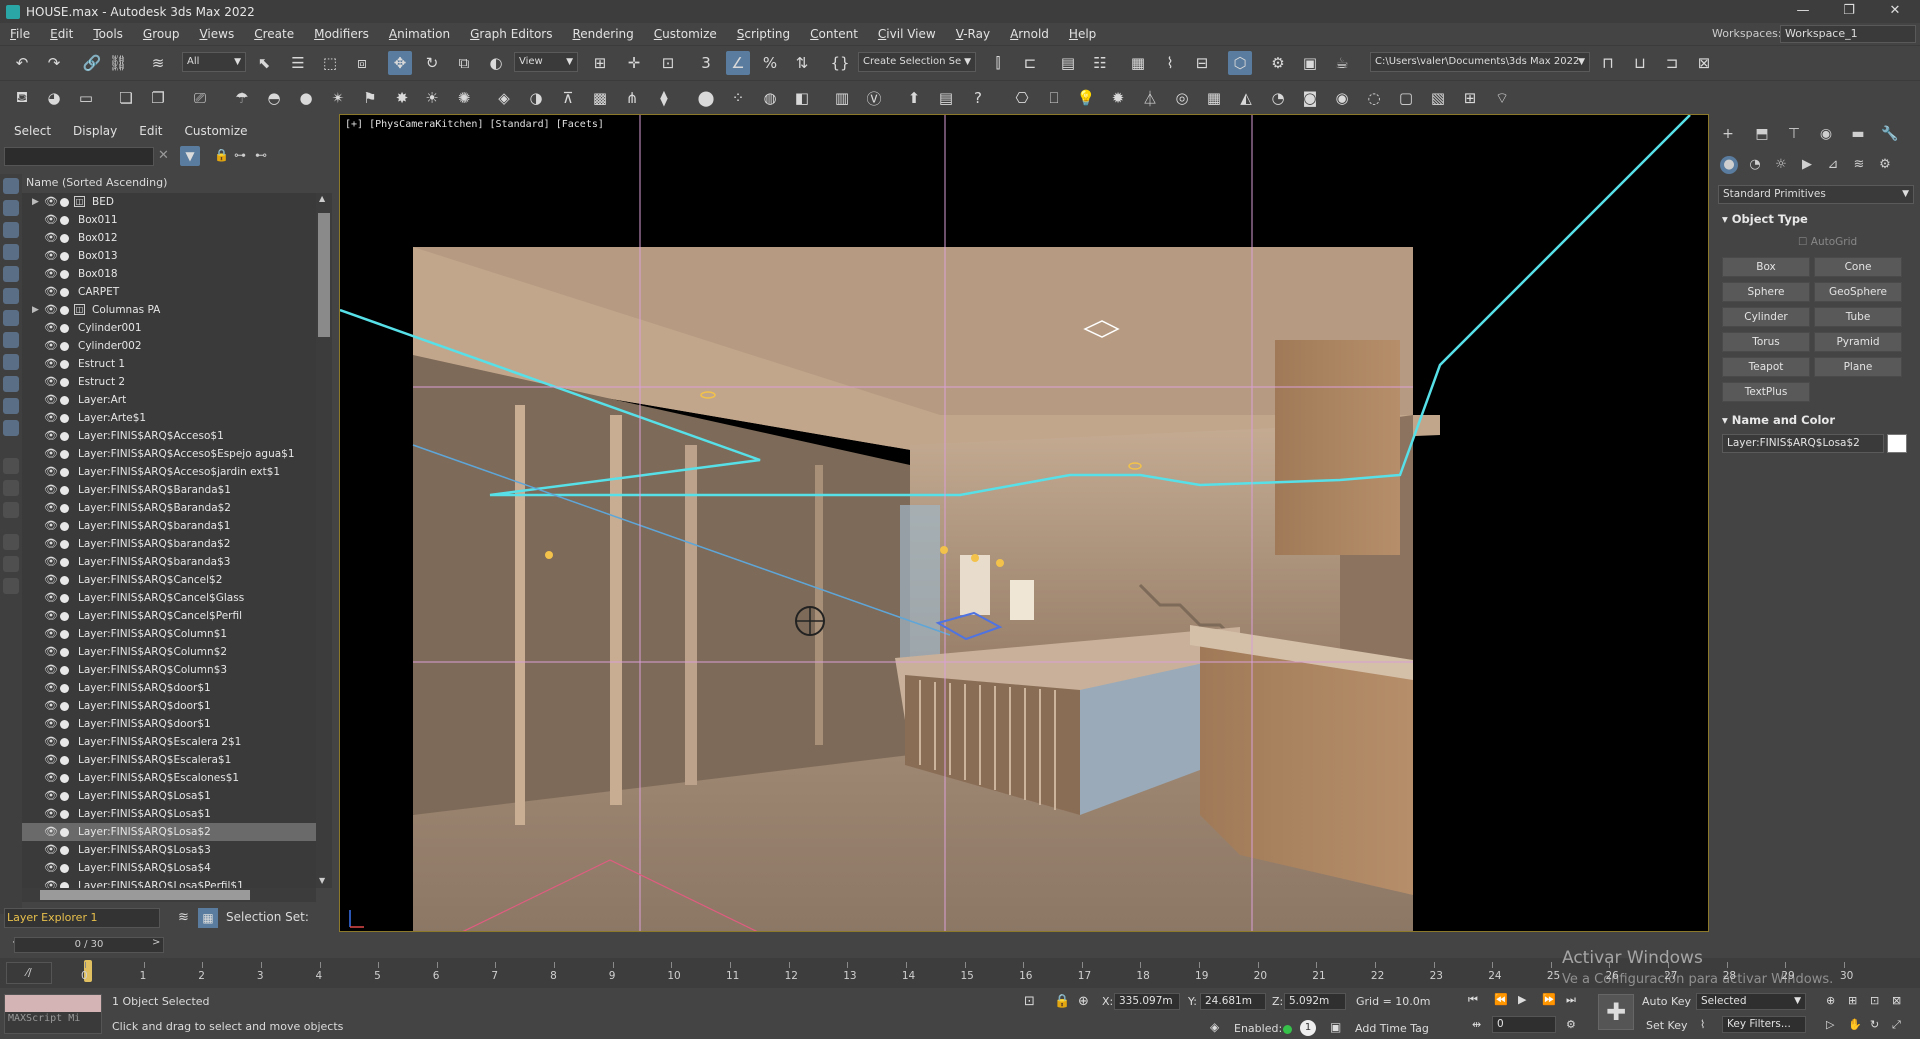  What do you see at coordinates (842, 98) in the screenshot?
I see `vray-toon-icon: ▥` at bounding box center [842, 98].